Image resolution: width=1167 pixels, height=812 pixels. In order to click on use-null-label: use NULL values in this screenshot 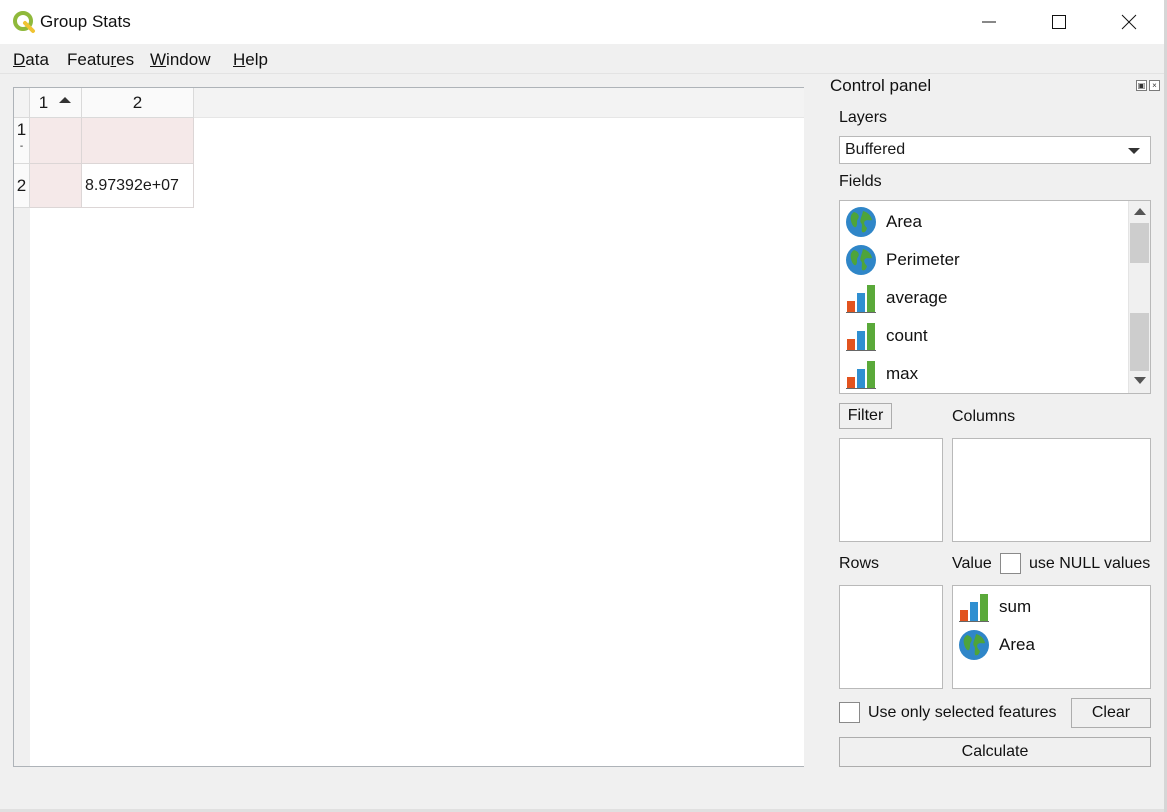, I will do `click(1090, 563)`.